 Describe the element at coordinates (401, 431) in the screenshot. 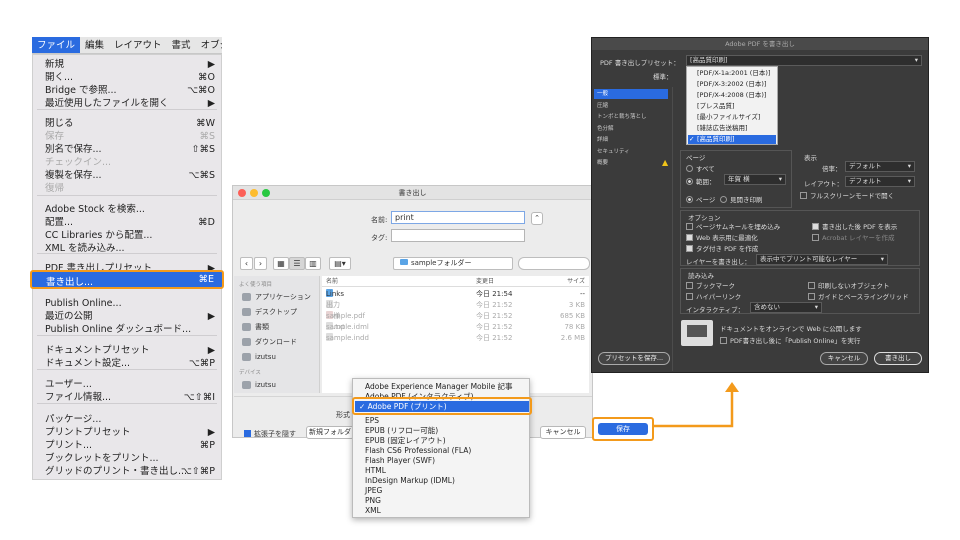

I see `format-item: EPUB (リフロー可能)` at that location.